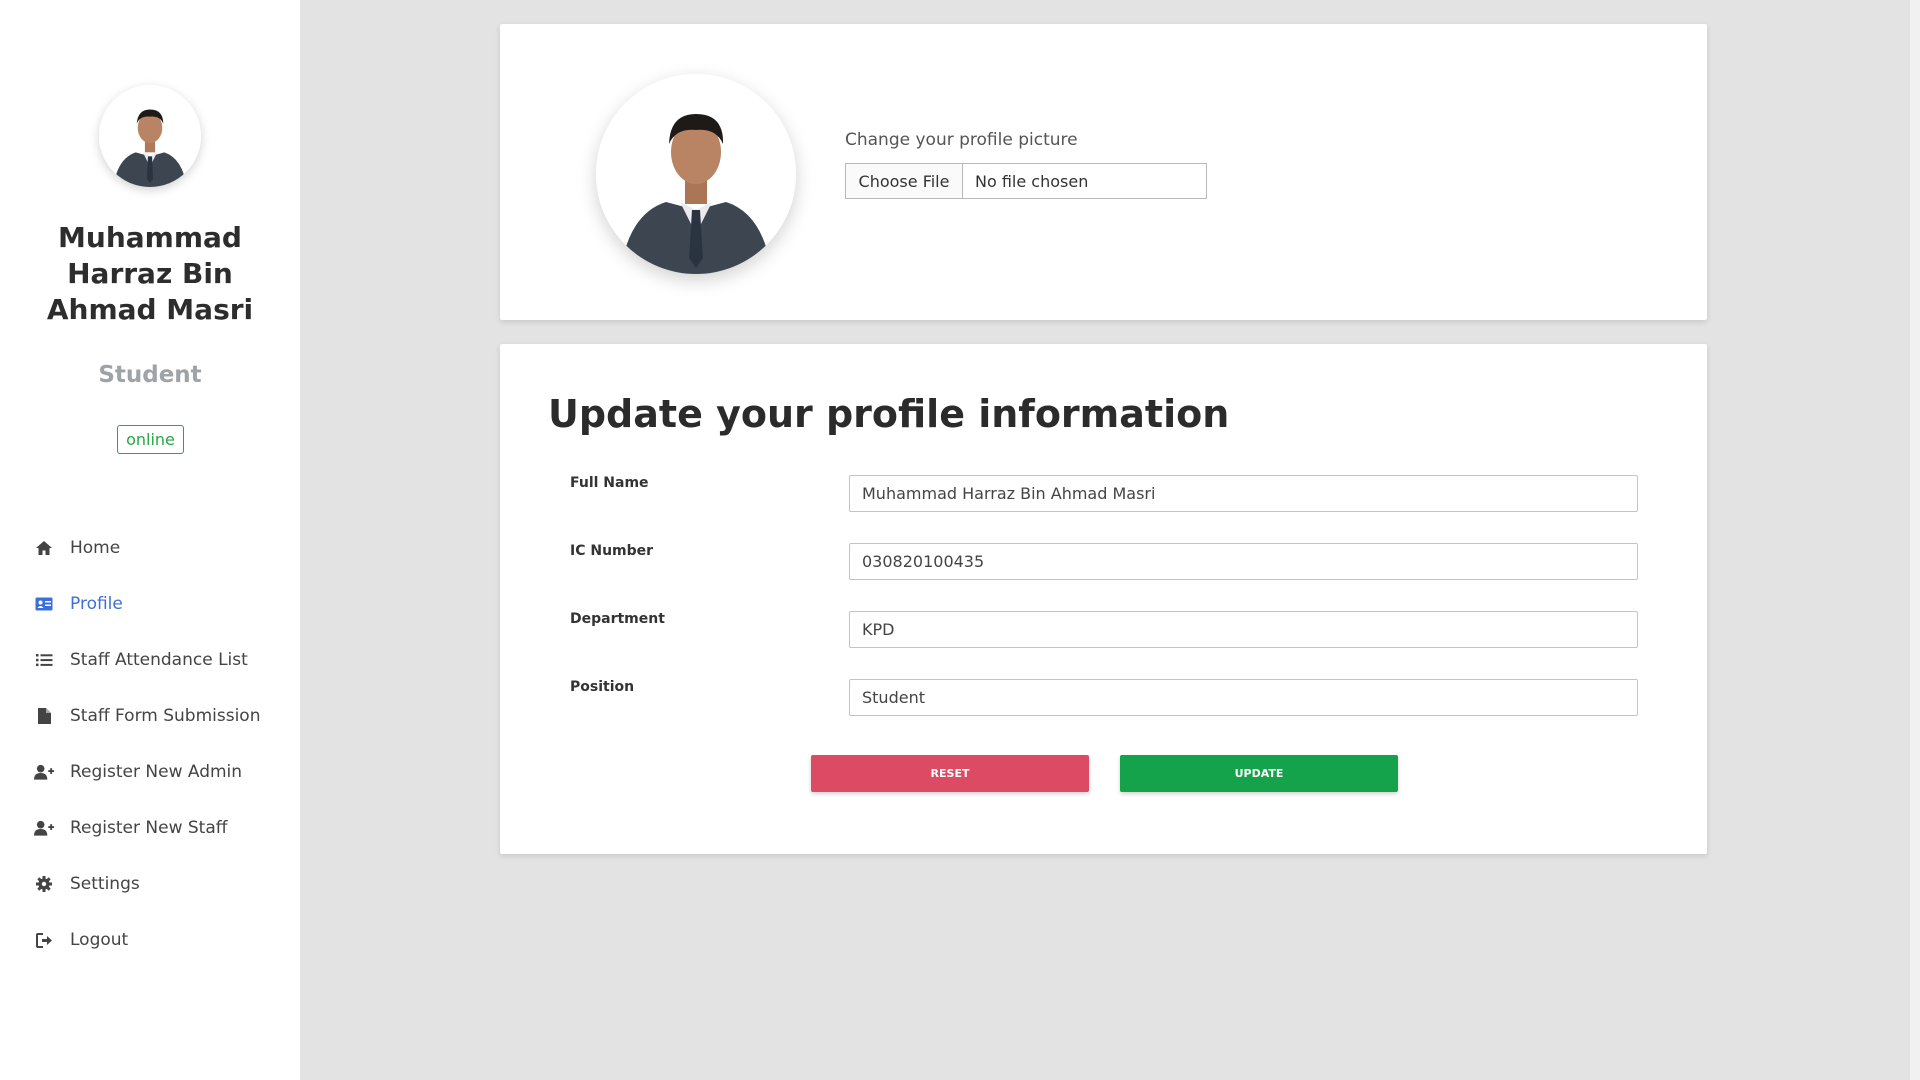 This screenshot has height=1080, width=1920. I want to click on update-button: UPDATE, so click(1259, 773).